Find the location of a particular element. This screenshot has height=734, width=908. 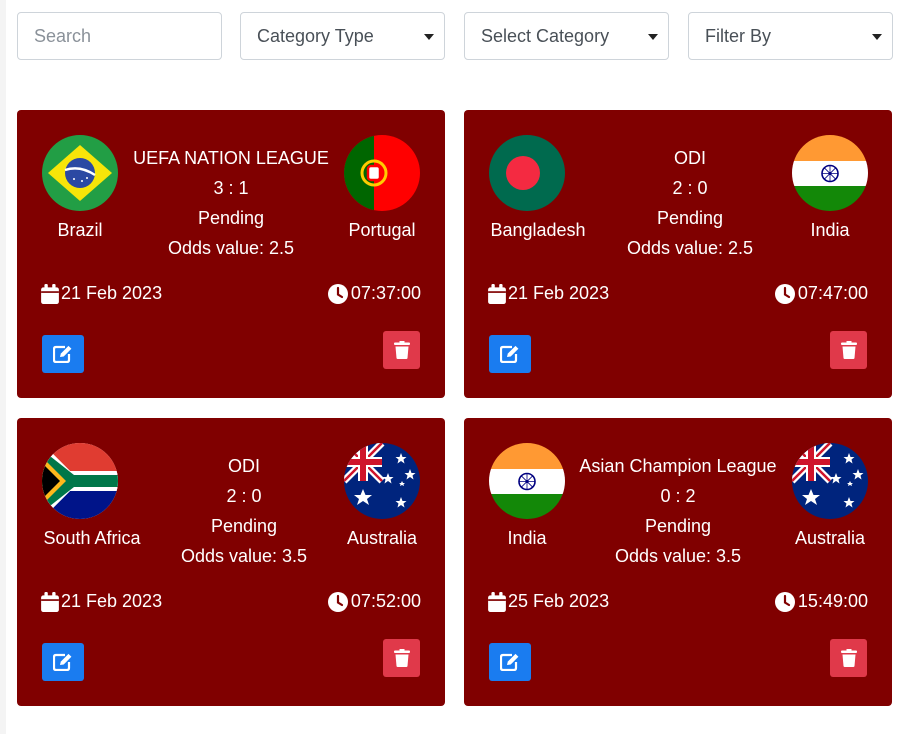

team1-name: Bangladesh is located at coordinates (538, 230).